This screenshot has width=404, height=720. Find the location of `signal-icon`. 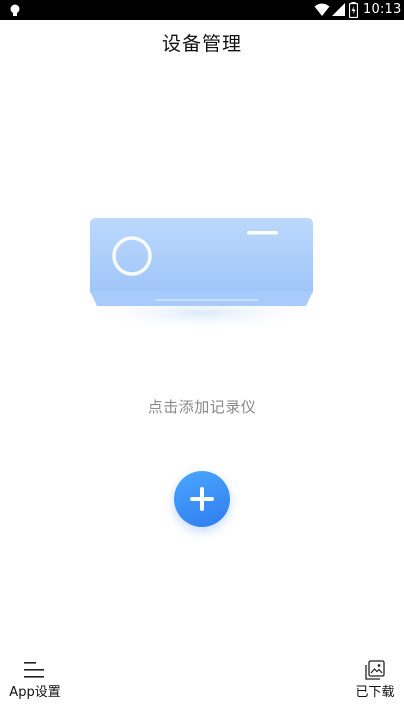

signal-icon is located at coordinates (338, 9).